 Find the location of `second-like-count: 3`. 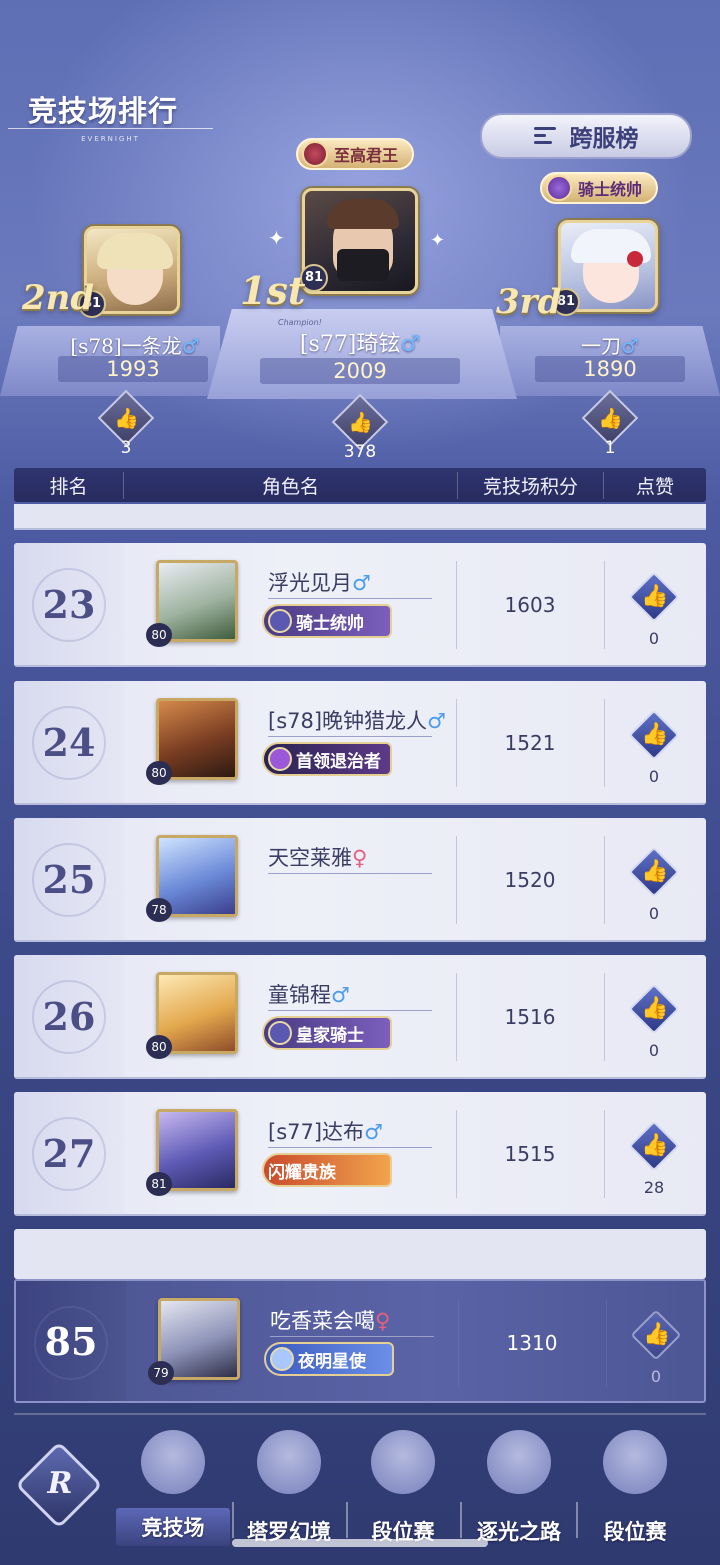

second-like-count: 3 is located at coordinates (126, 448).